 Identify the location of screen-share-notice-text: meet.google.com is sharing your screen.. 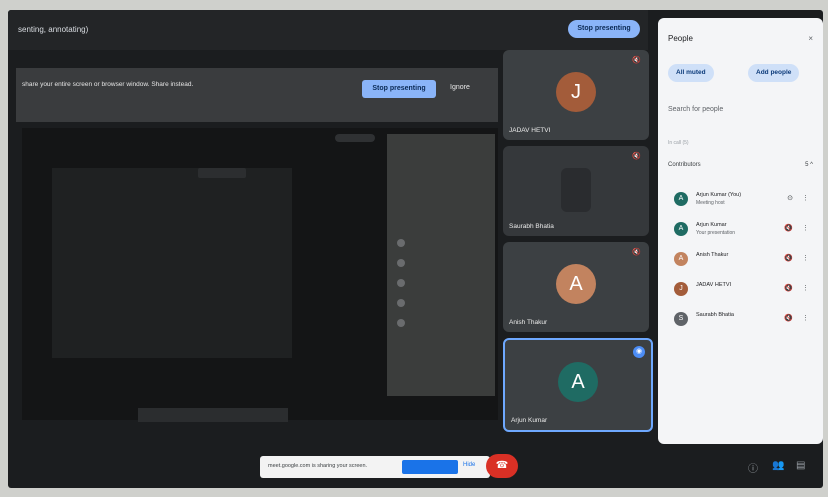
(318, 466).